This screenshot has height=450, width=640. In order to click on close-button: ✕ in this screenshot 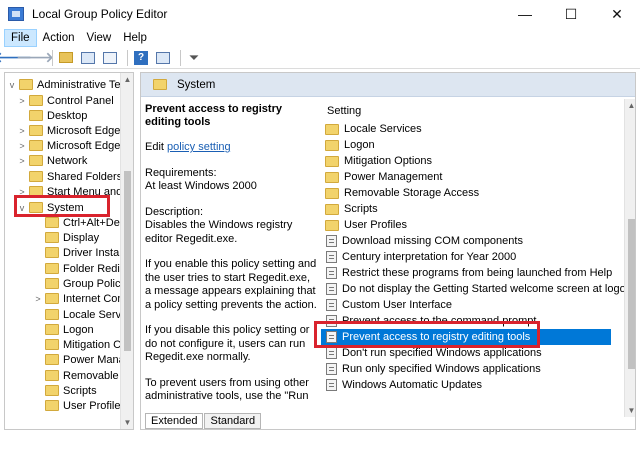, I will do `click(617, 14)`.